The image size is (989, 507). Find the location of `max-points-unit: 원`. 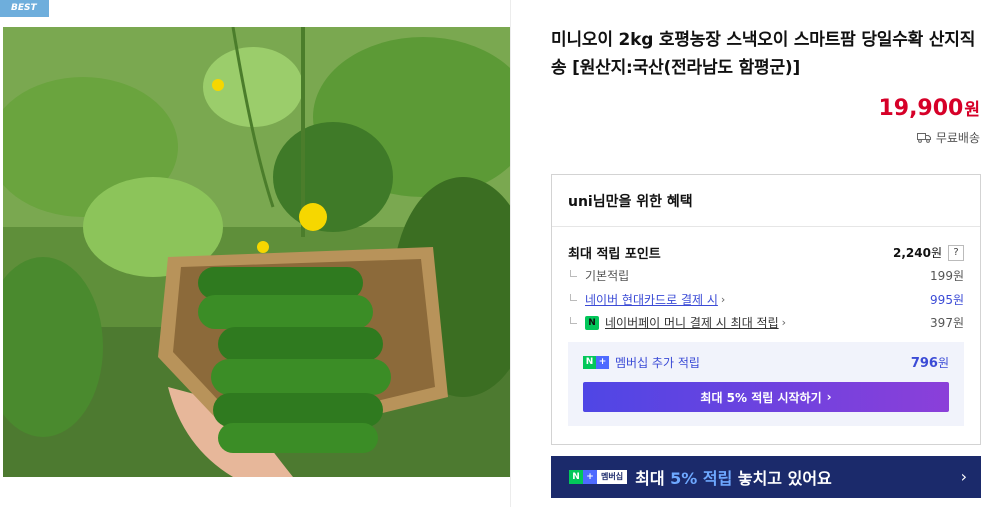

max-points-unit: 원 is located at coordinates (936, 253).